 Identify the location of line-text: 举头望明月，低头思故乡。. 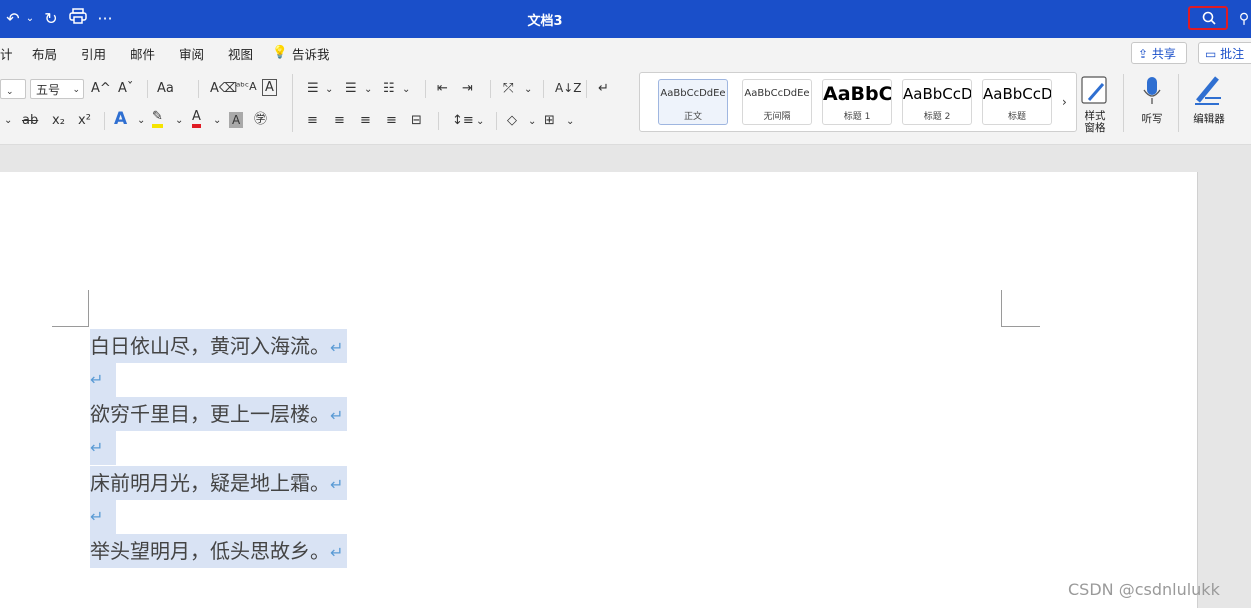
(210, 551).